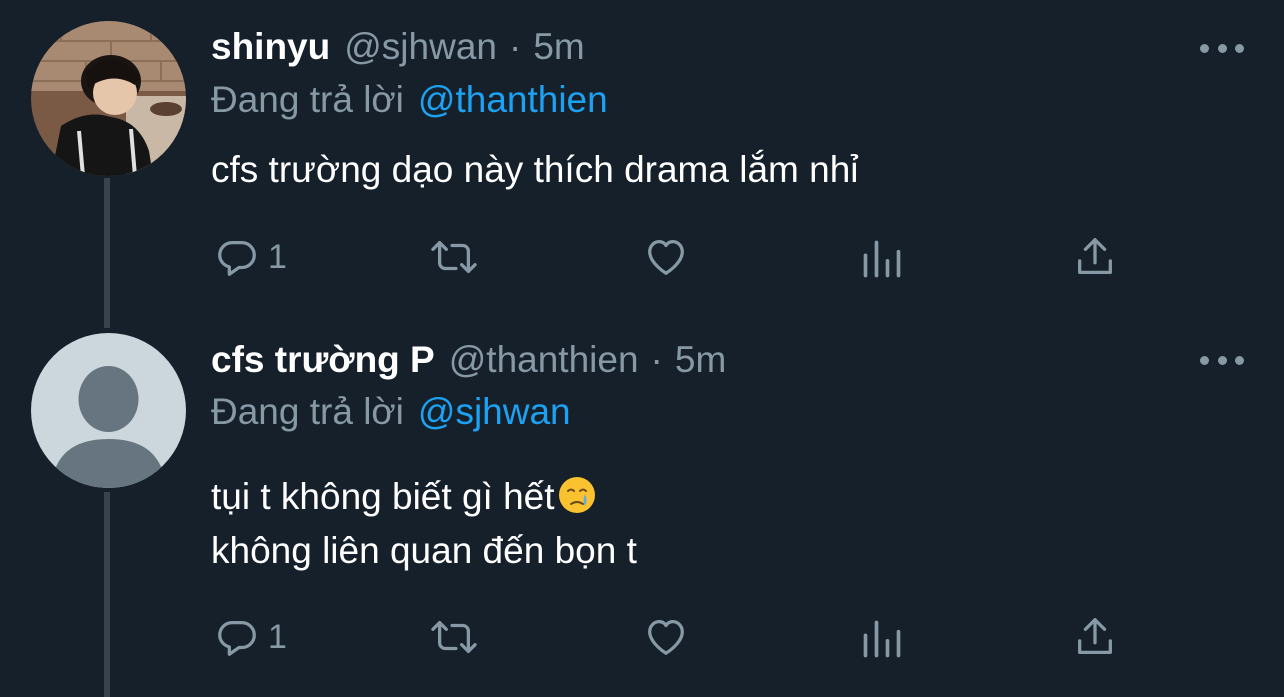 The width and height of the screenshot is (1284, 697). Describe the element at coordinates (409, 100) in the screenshot. I see `replying-to: Đang trả lời @thanthien` at that location.